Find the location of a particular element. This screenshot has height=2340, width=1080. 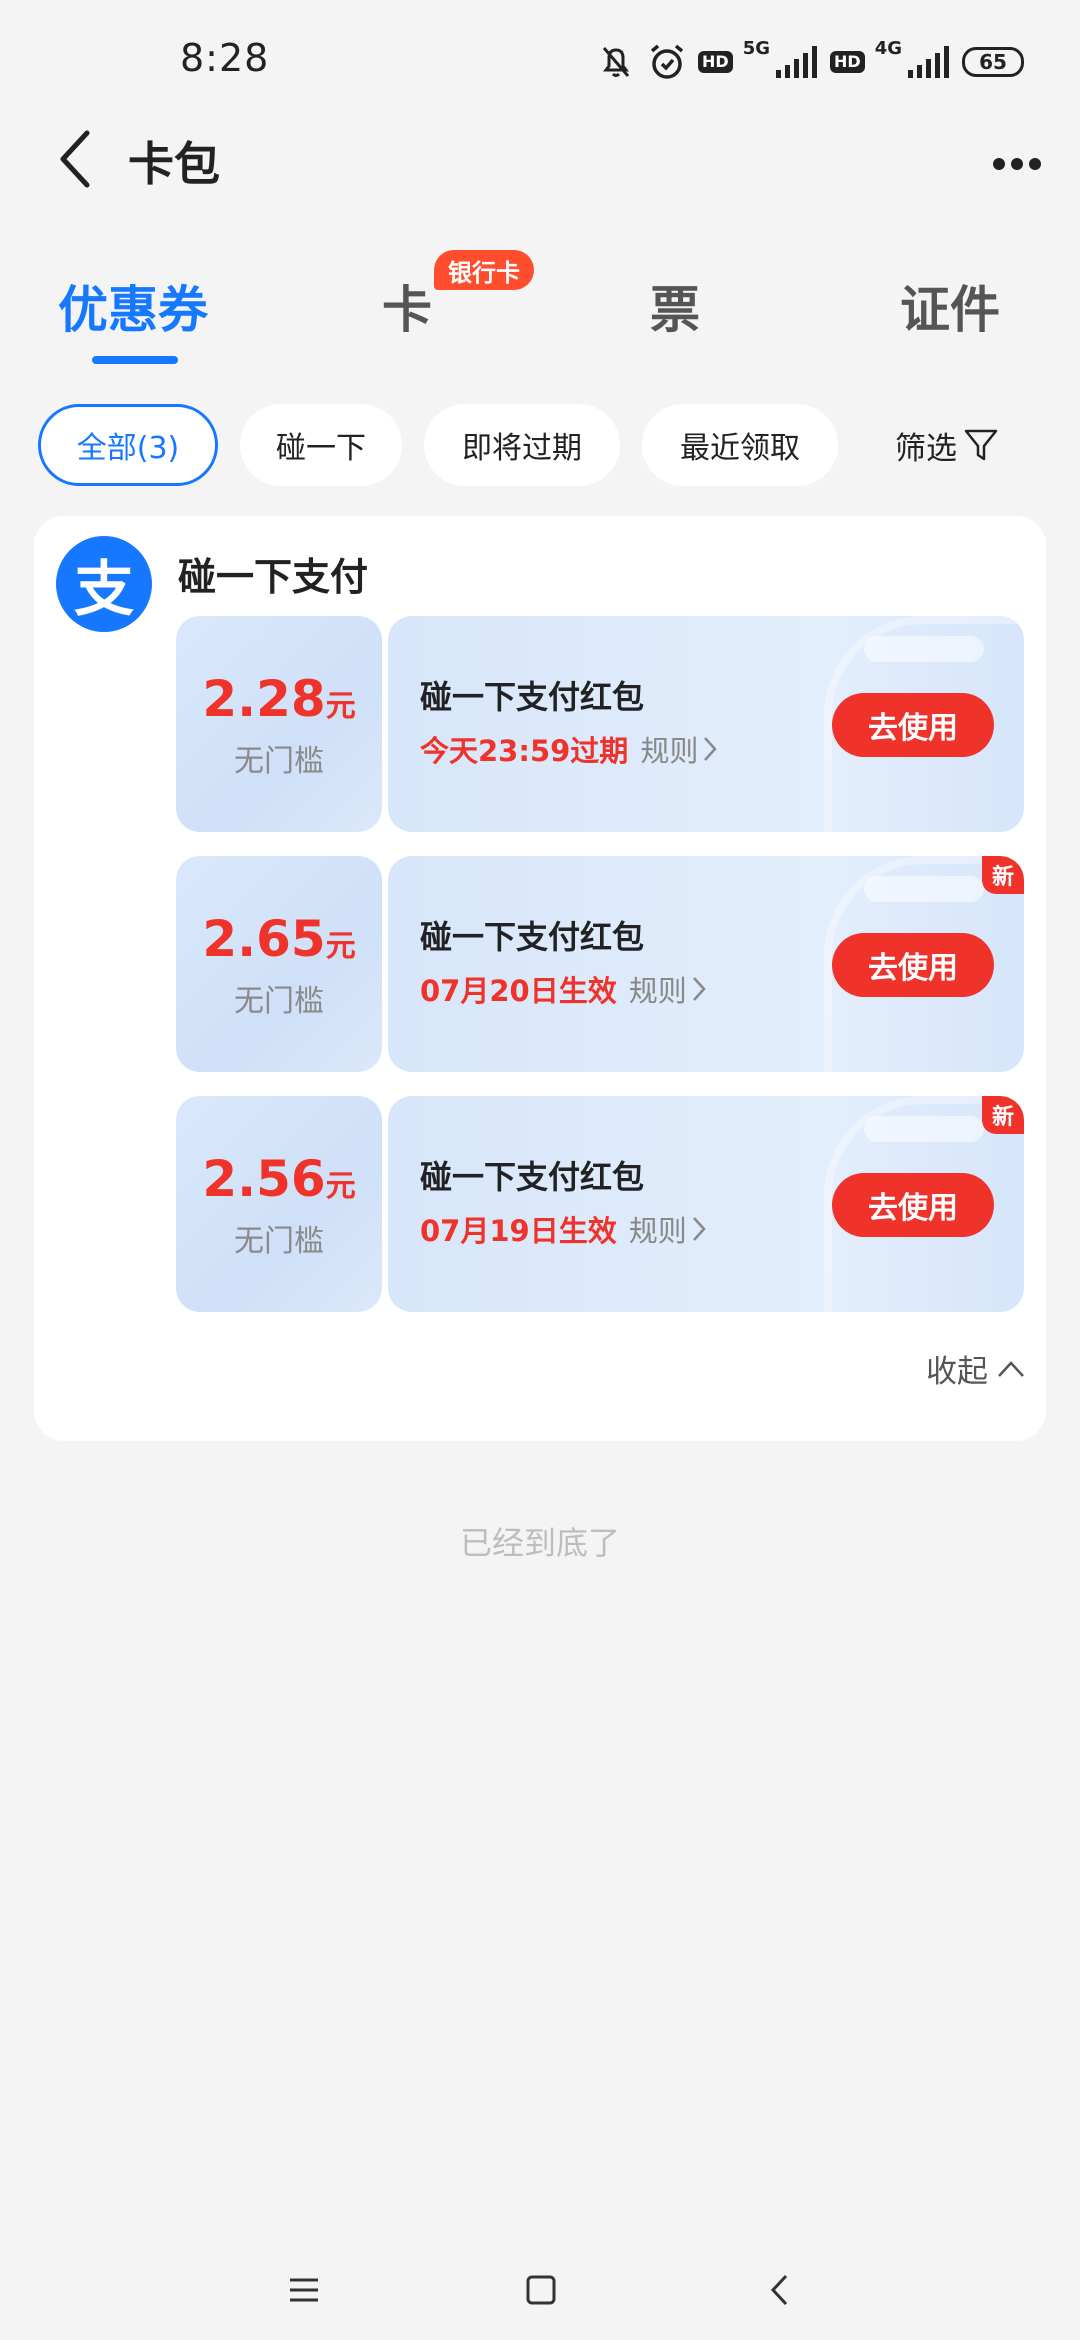

chip-expiring: 即将过期 is located at coordinates (522, 445).